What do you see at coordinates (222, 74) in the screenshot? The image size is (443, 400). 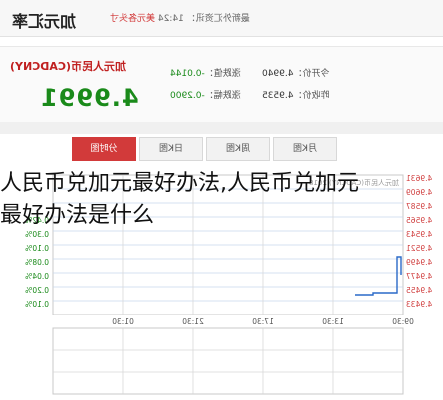 I see `change-label: 涨跌值：` at bounding box center [222, 74].